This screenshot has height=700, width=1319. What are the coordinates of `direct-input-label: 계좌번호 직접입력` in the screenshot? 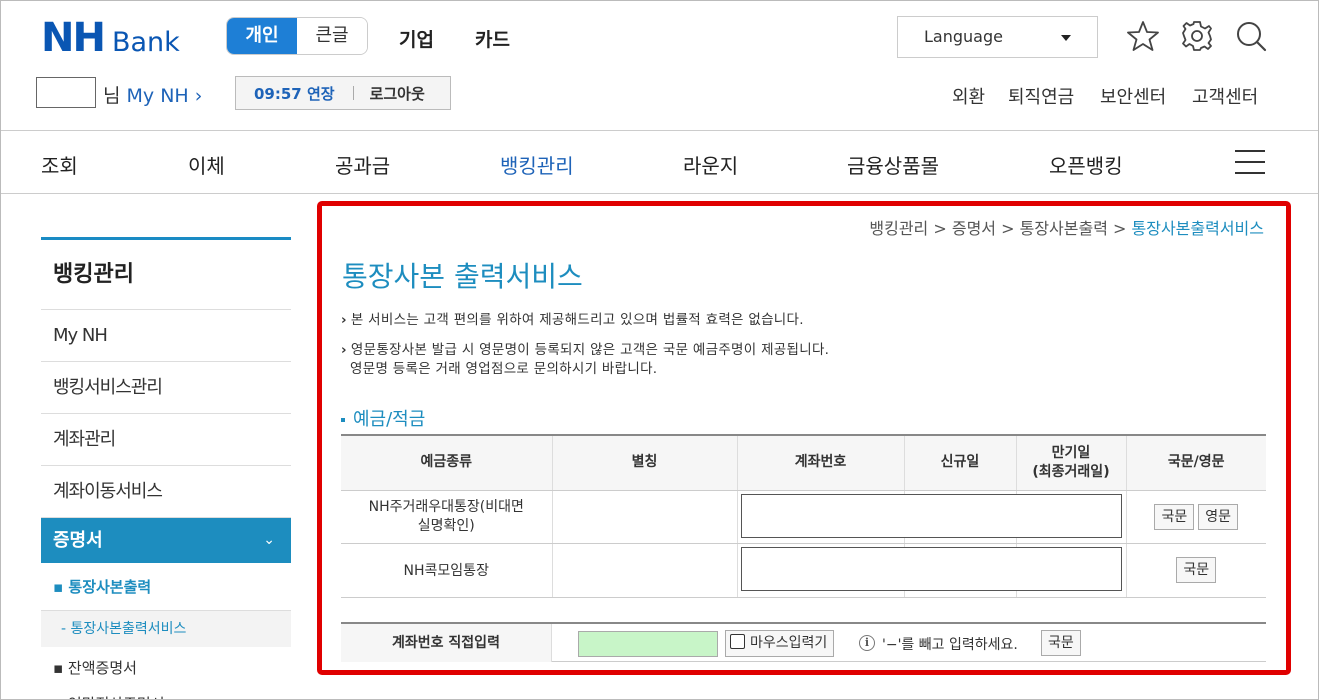 It's located at (446, 643).